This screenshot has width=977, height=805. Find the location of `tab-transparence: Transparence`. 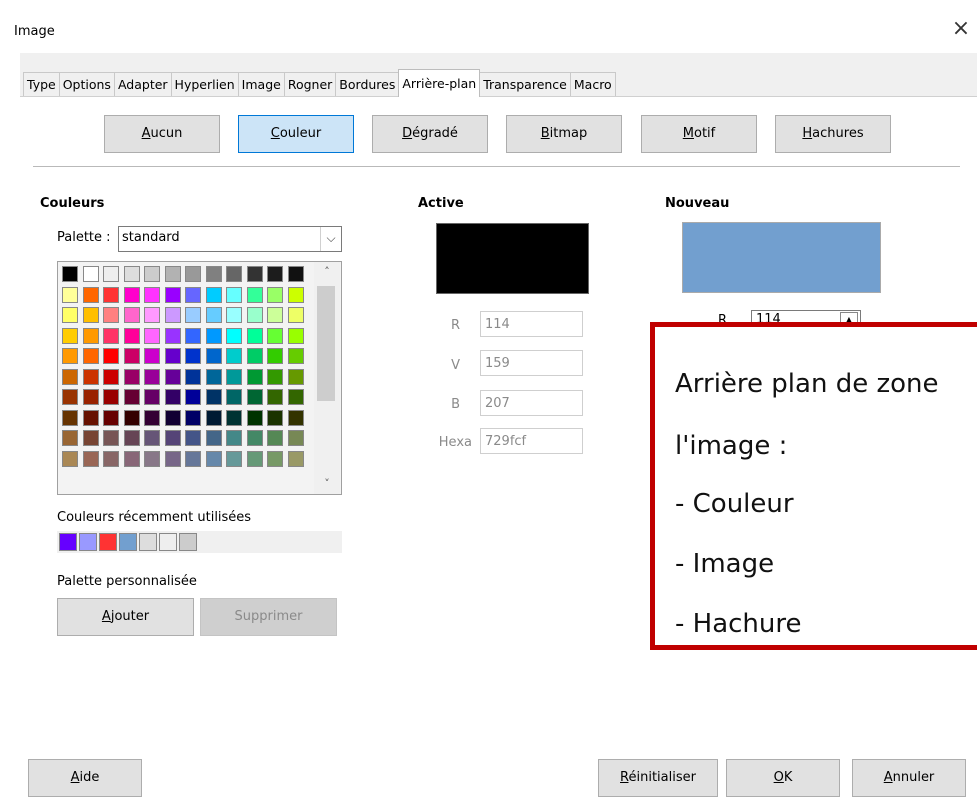

tab-transparence: Transparence is located at coordinates (525, 84).